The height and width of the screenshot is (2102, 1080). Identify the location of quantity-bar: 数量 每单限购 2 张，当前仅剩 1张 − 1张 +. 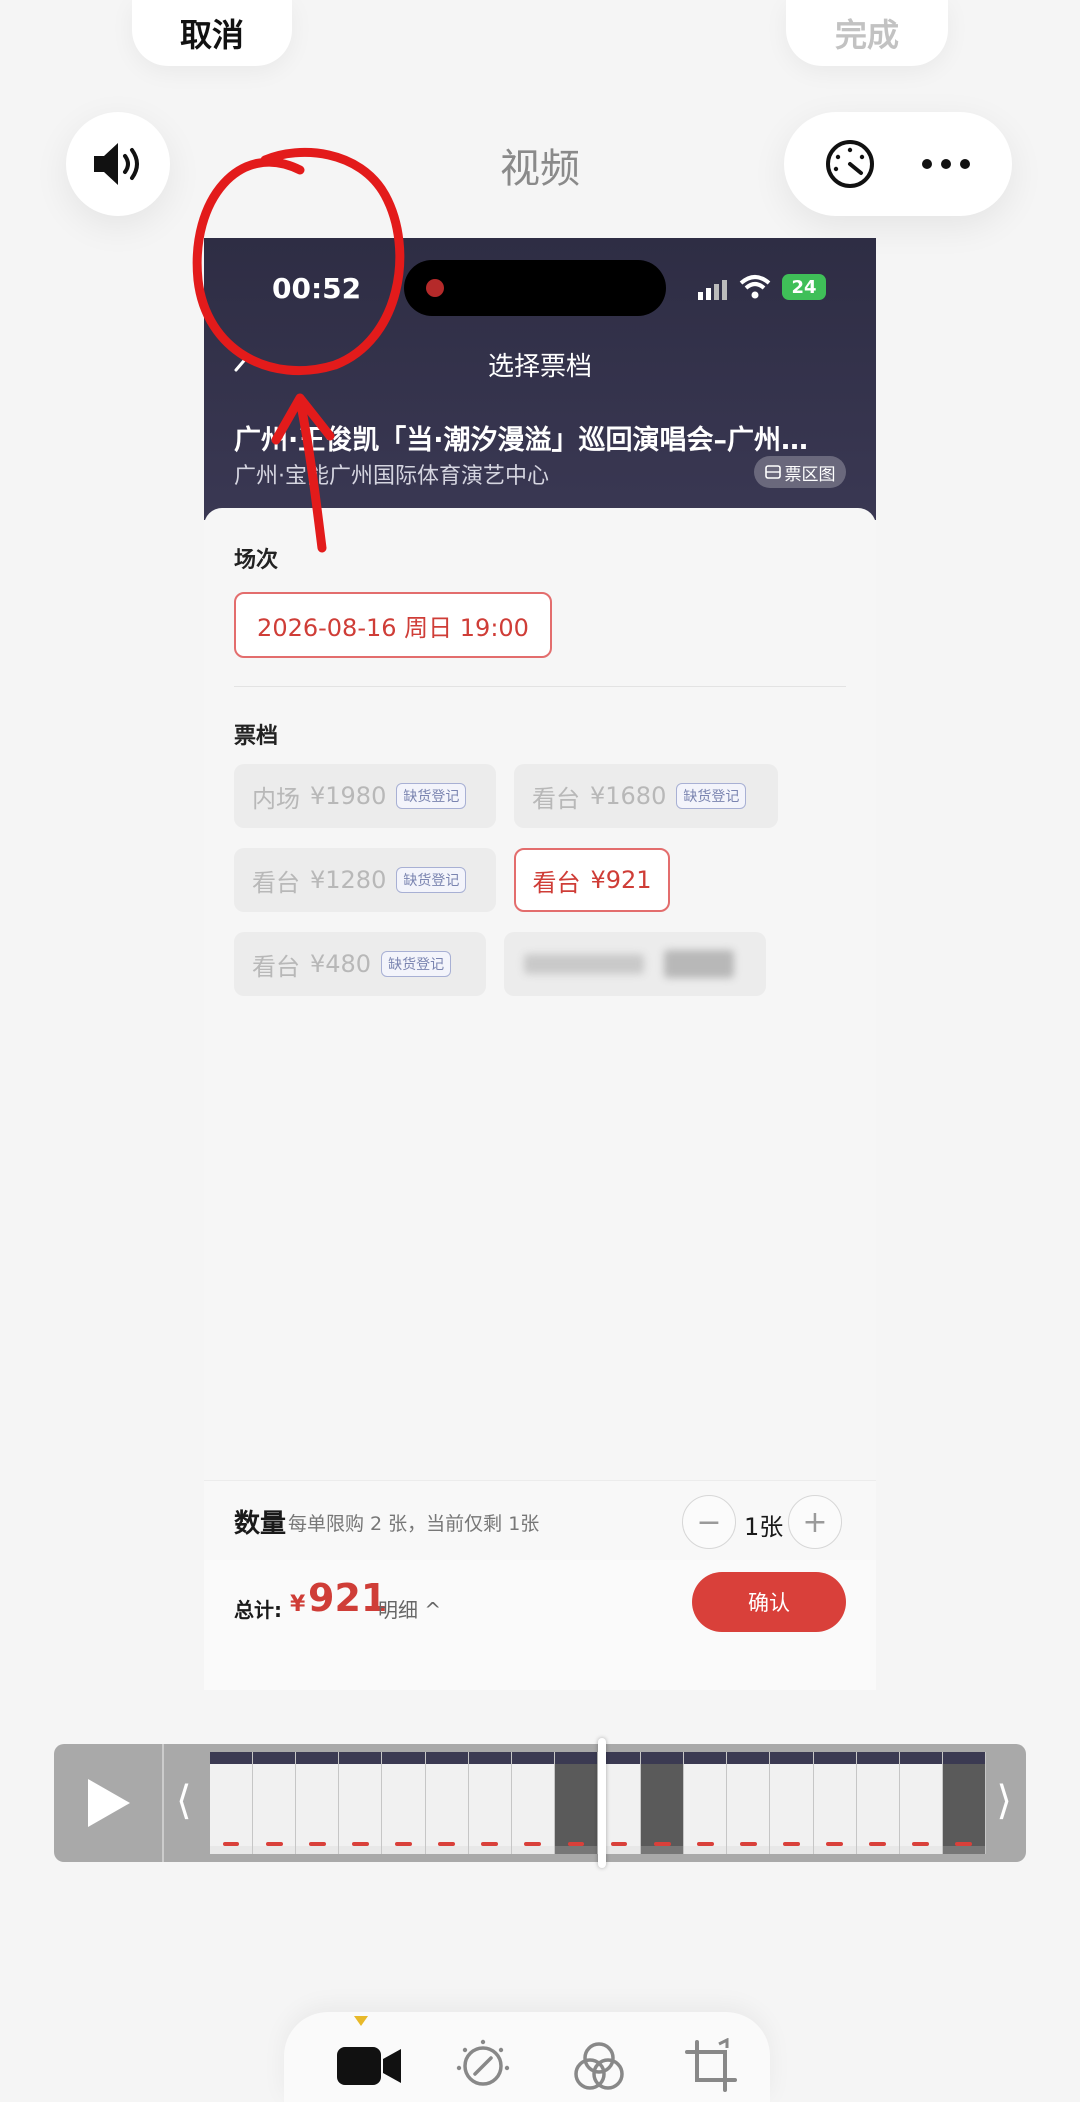
(540, 1520).